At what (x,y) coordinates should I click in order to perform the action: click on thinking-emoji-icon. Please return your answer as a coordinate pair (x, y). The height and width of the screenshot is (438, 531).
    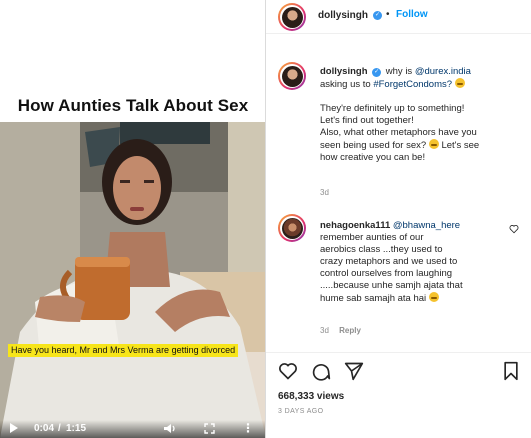
    Looking at the image, I should click on (459, 83).